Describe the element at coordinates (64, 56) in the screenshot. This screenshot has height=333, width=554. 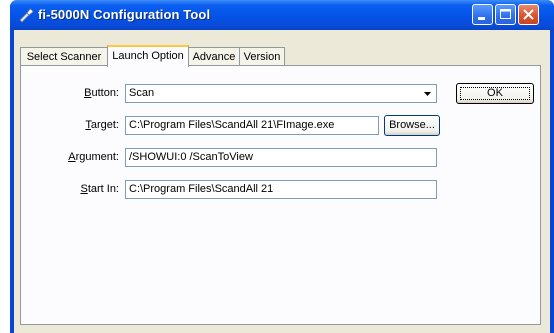
I see `tab-select-scanner: Select Scanner` at that location.